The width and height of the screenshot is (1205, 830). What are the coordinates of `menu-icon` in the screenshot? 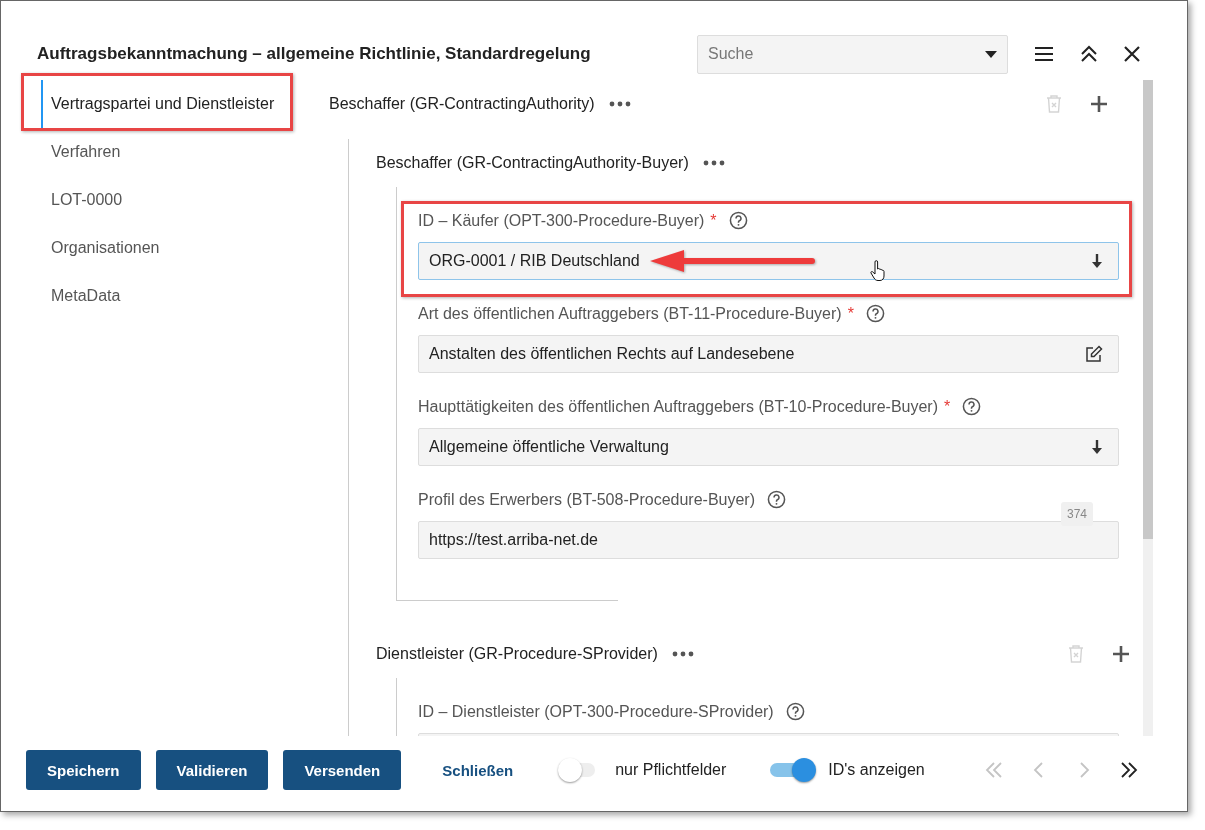 It's located at (1044, 54).